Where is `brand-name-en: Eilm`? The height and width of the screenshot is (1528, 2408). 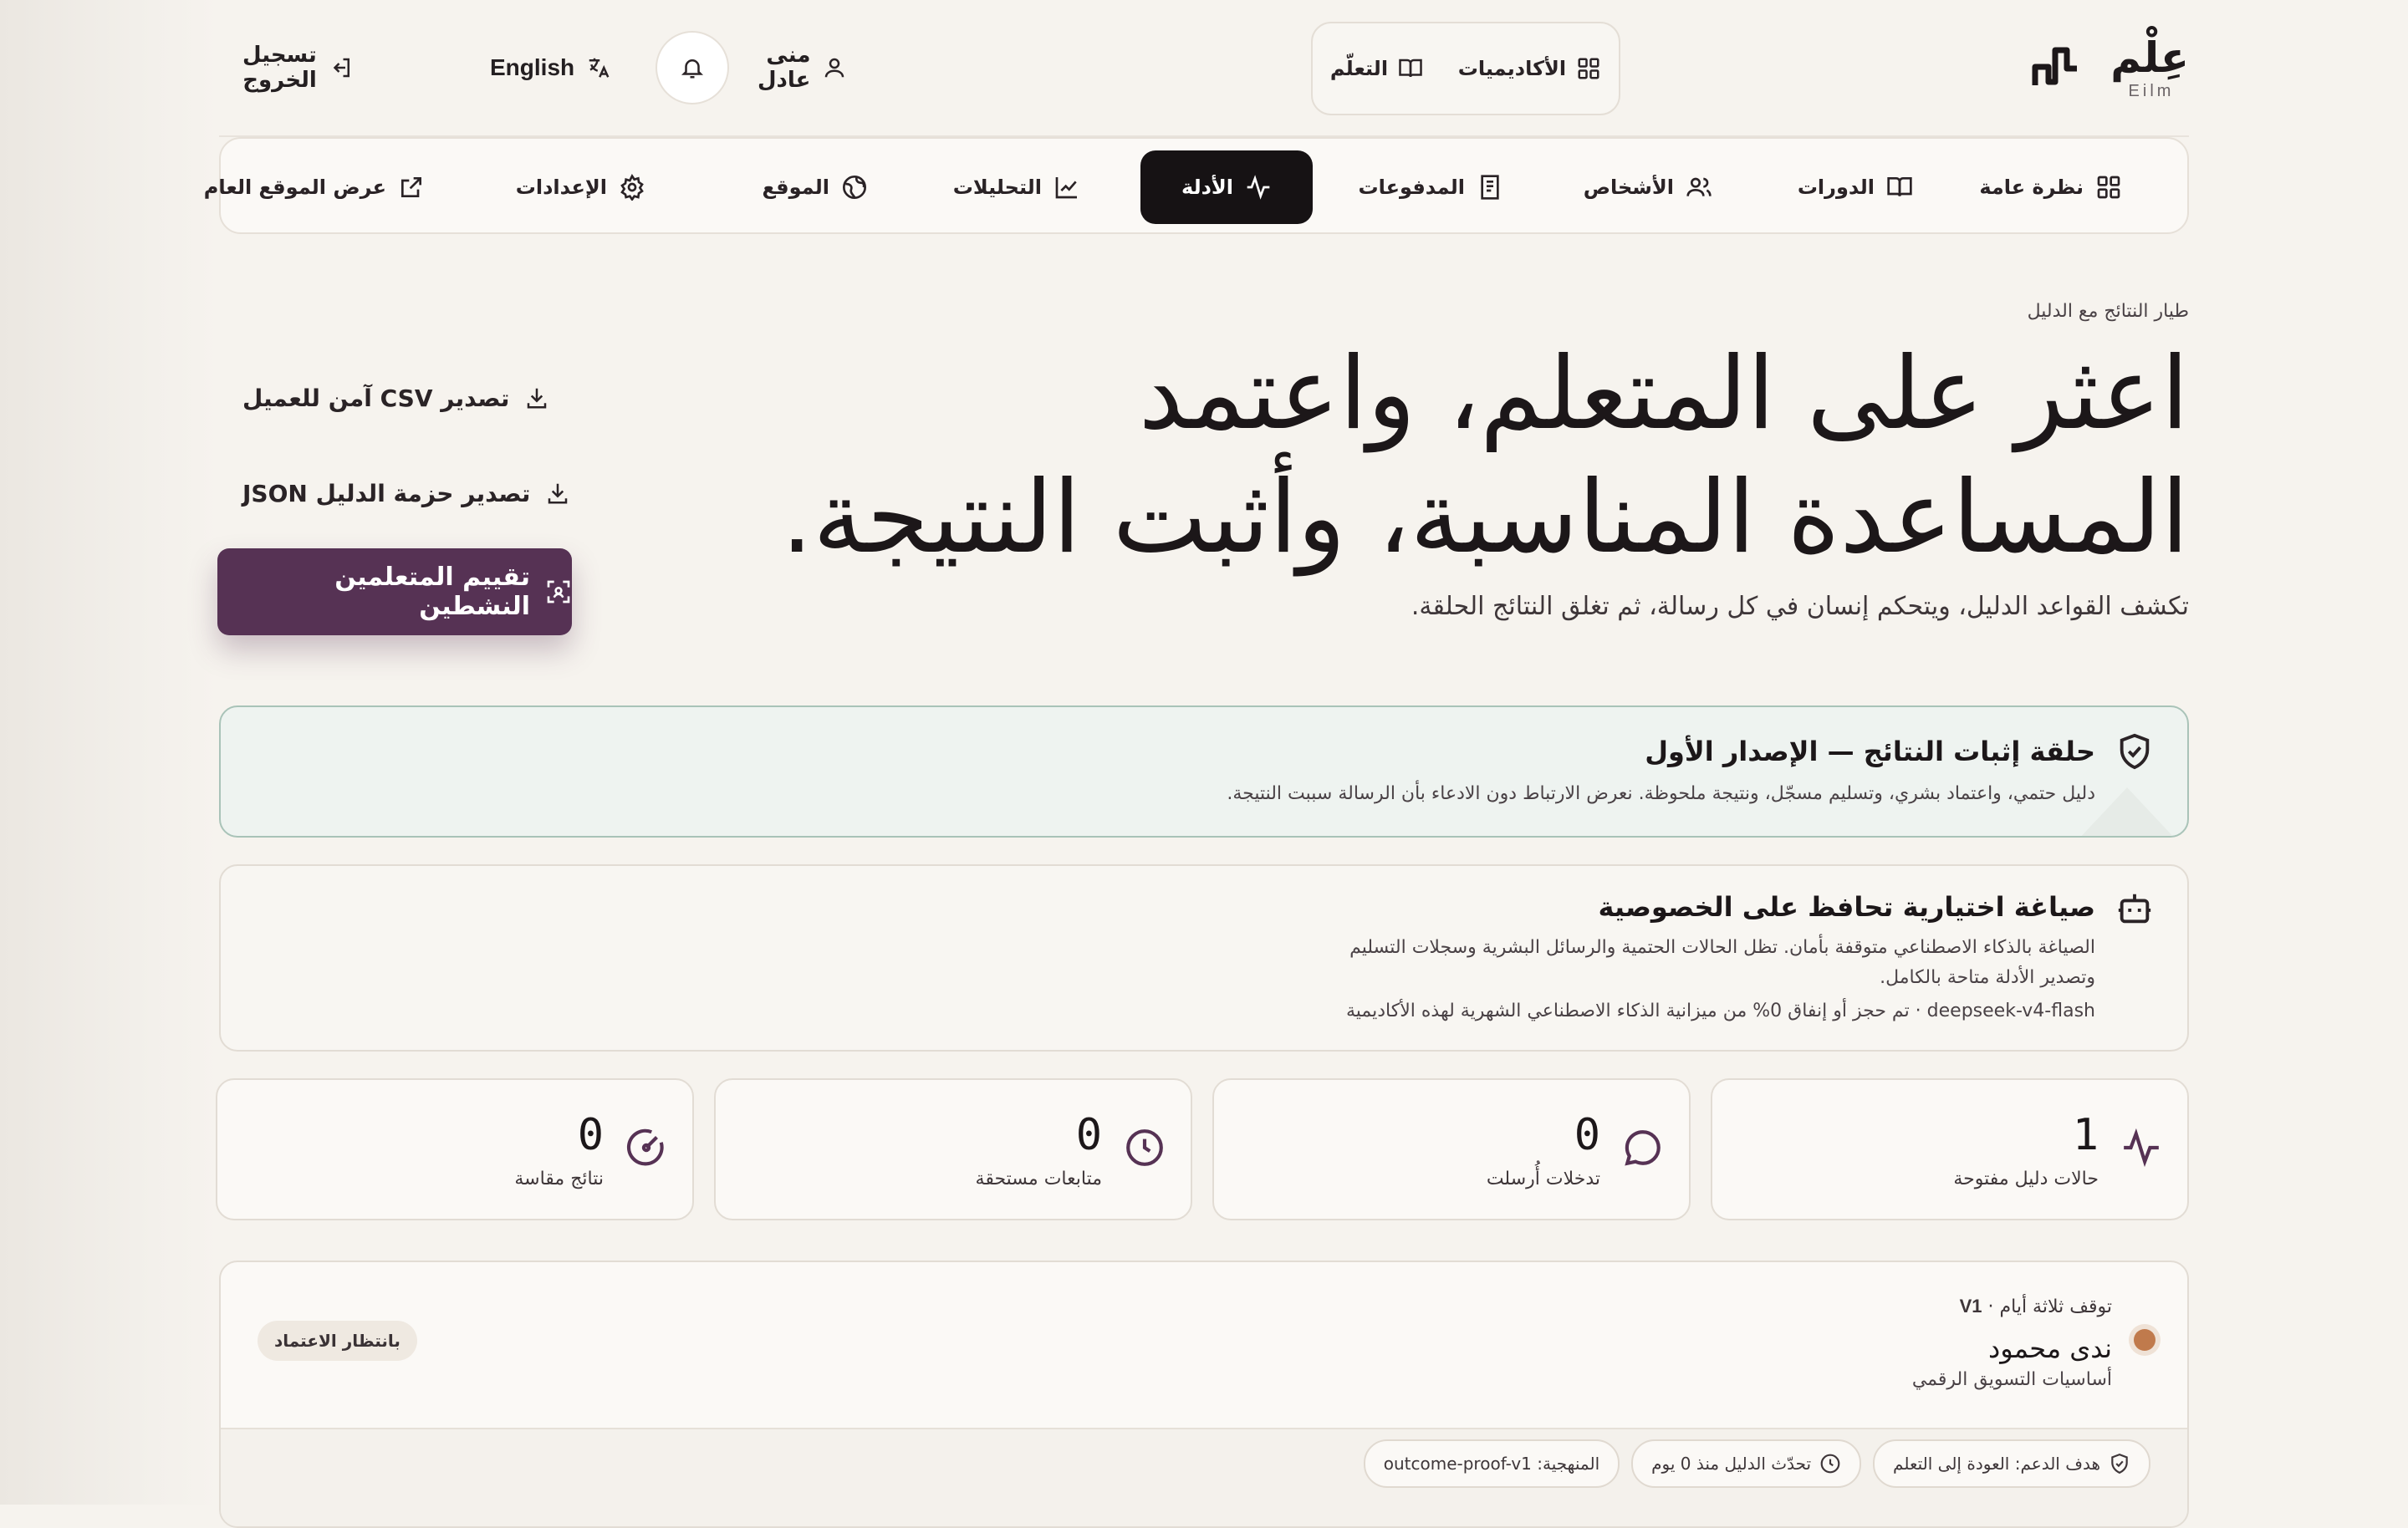 brand-name-en: Eilm is located at coordinates (2151, 91).